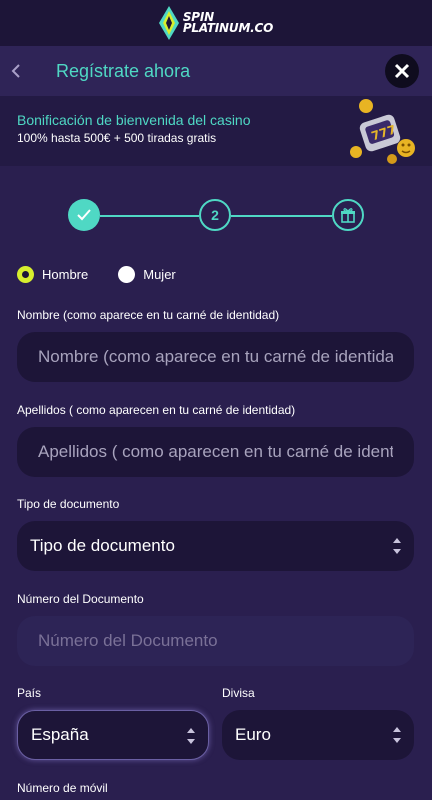 The image size is (432, 800). I want to click on radio-female, so click(127, 274).